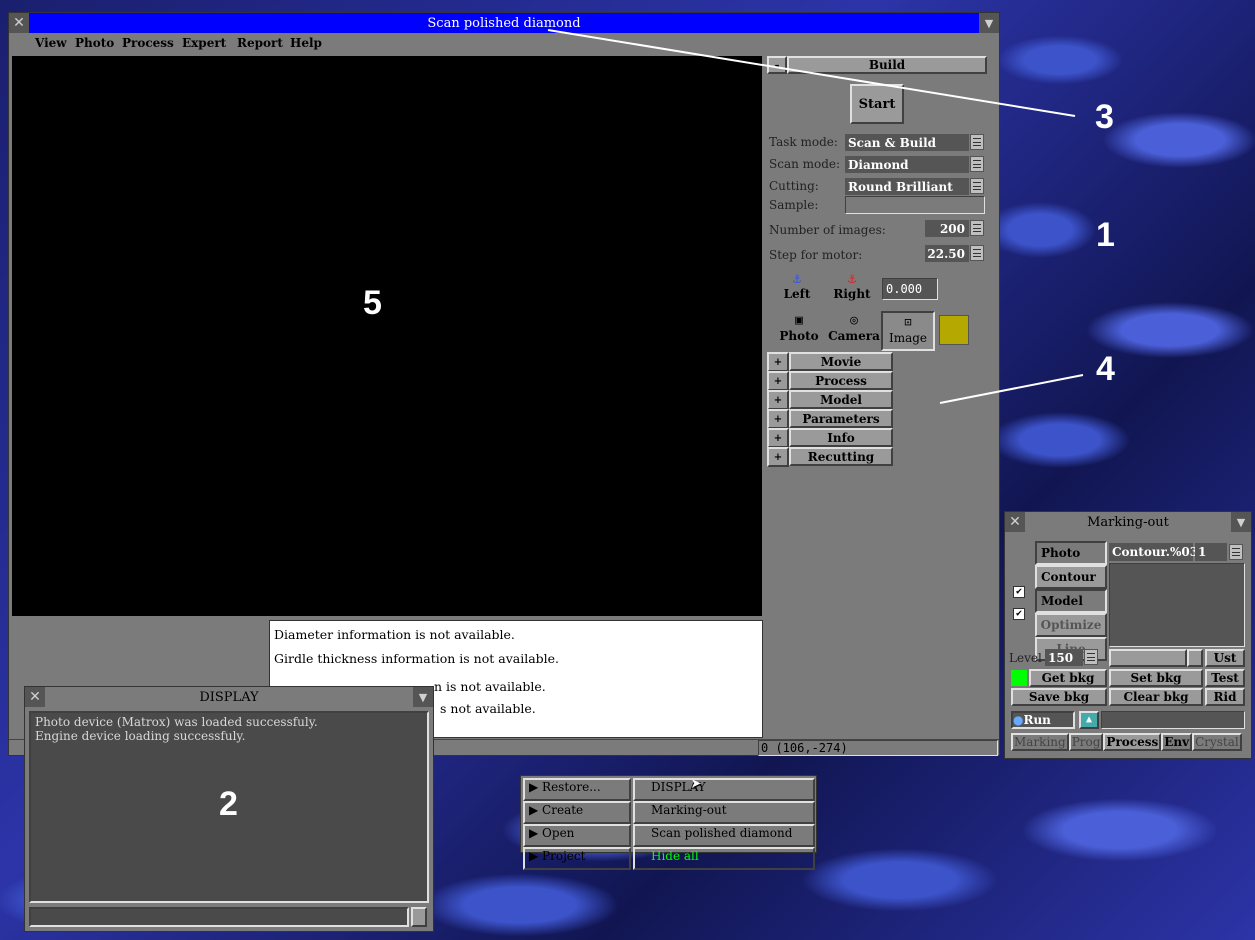 This screenshot has width=1255, height=940. Describe the element at coordinates (1156, 697) in the screenshot. I see `clear-bkg-button: Clear bkg` at that location.